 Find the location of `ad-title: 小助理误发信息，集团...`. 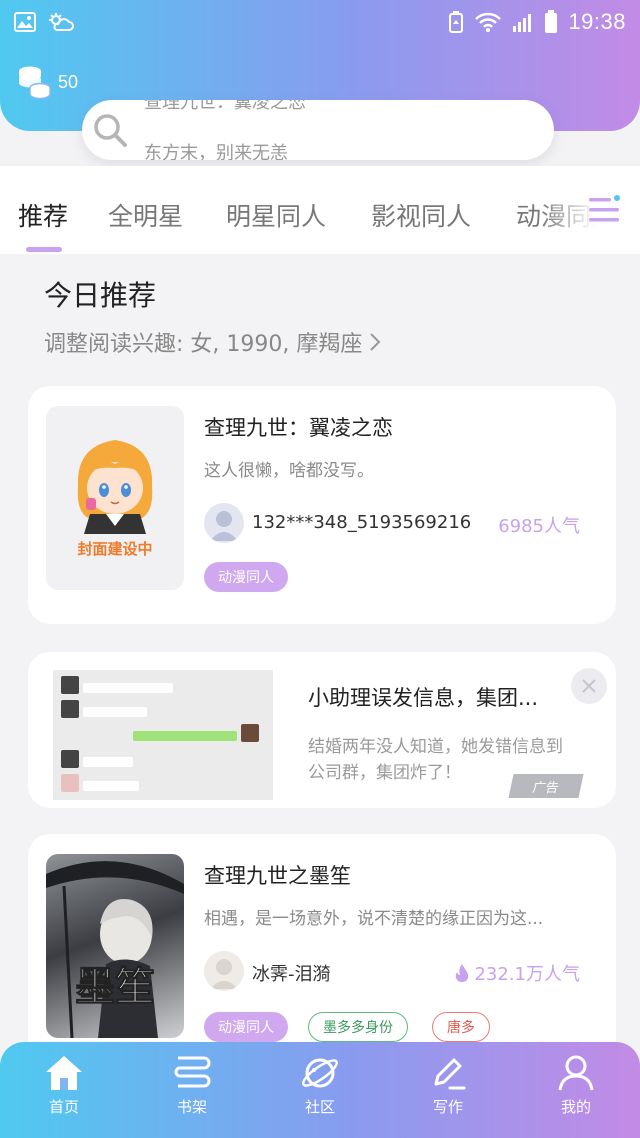

ad-title: 小助理误发信息，集团... is located at coordinates (423, 698).